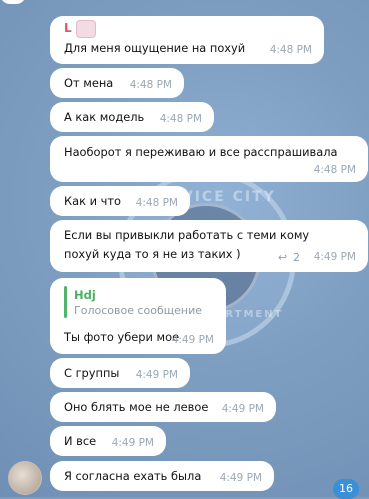  Describe the element at coordinates (155, 48) in the screenshot. I see `message-text: Для меня ощущение на похуй` at that location.